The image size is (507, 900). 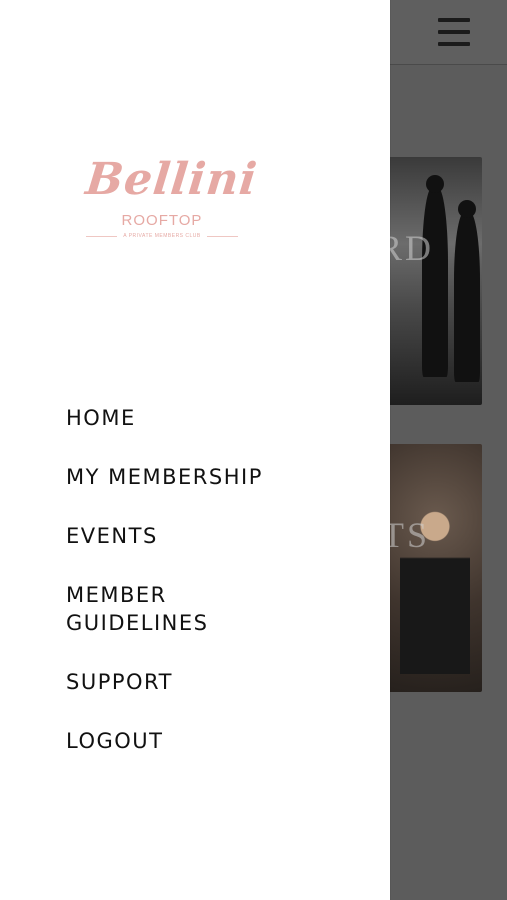 What do you see at coordinates (162, 220) in the screenshot?
I see `logo-subtitle: ROOFTOP` at bounding box center [162, 220].